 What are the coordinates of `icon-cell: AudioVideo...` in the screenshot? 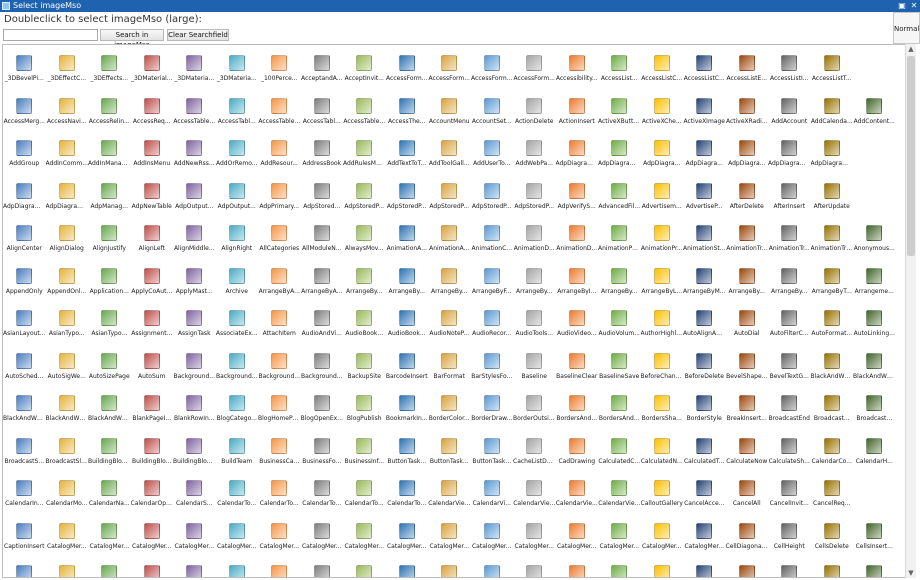 It's located at (577, 327).